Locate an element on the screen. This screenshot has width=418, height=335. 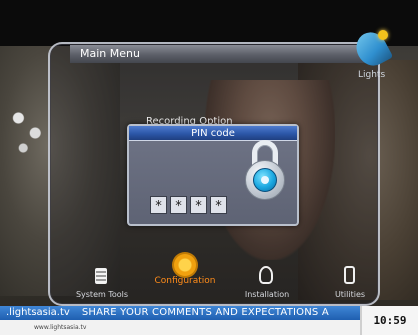
bottom-menu-label: Configuration is located at coordinates (185, 281).